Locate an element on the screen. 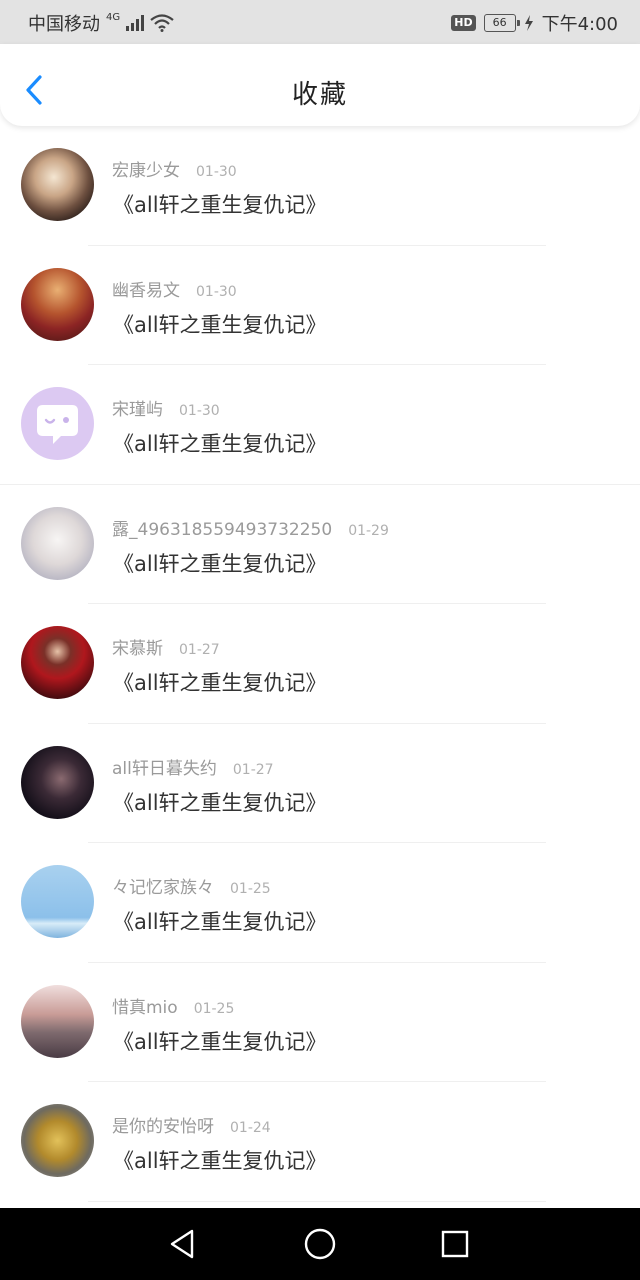 This screenshot has height=1280, width=640. username: 幽香易文 is located at coordinates (146, 291).